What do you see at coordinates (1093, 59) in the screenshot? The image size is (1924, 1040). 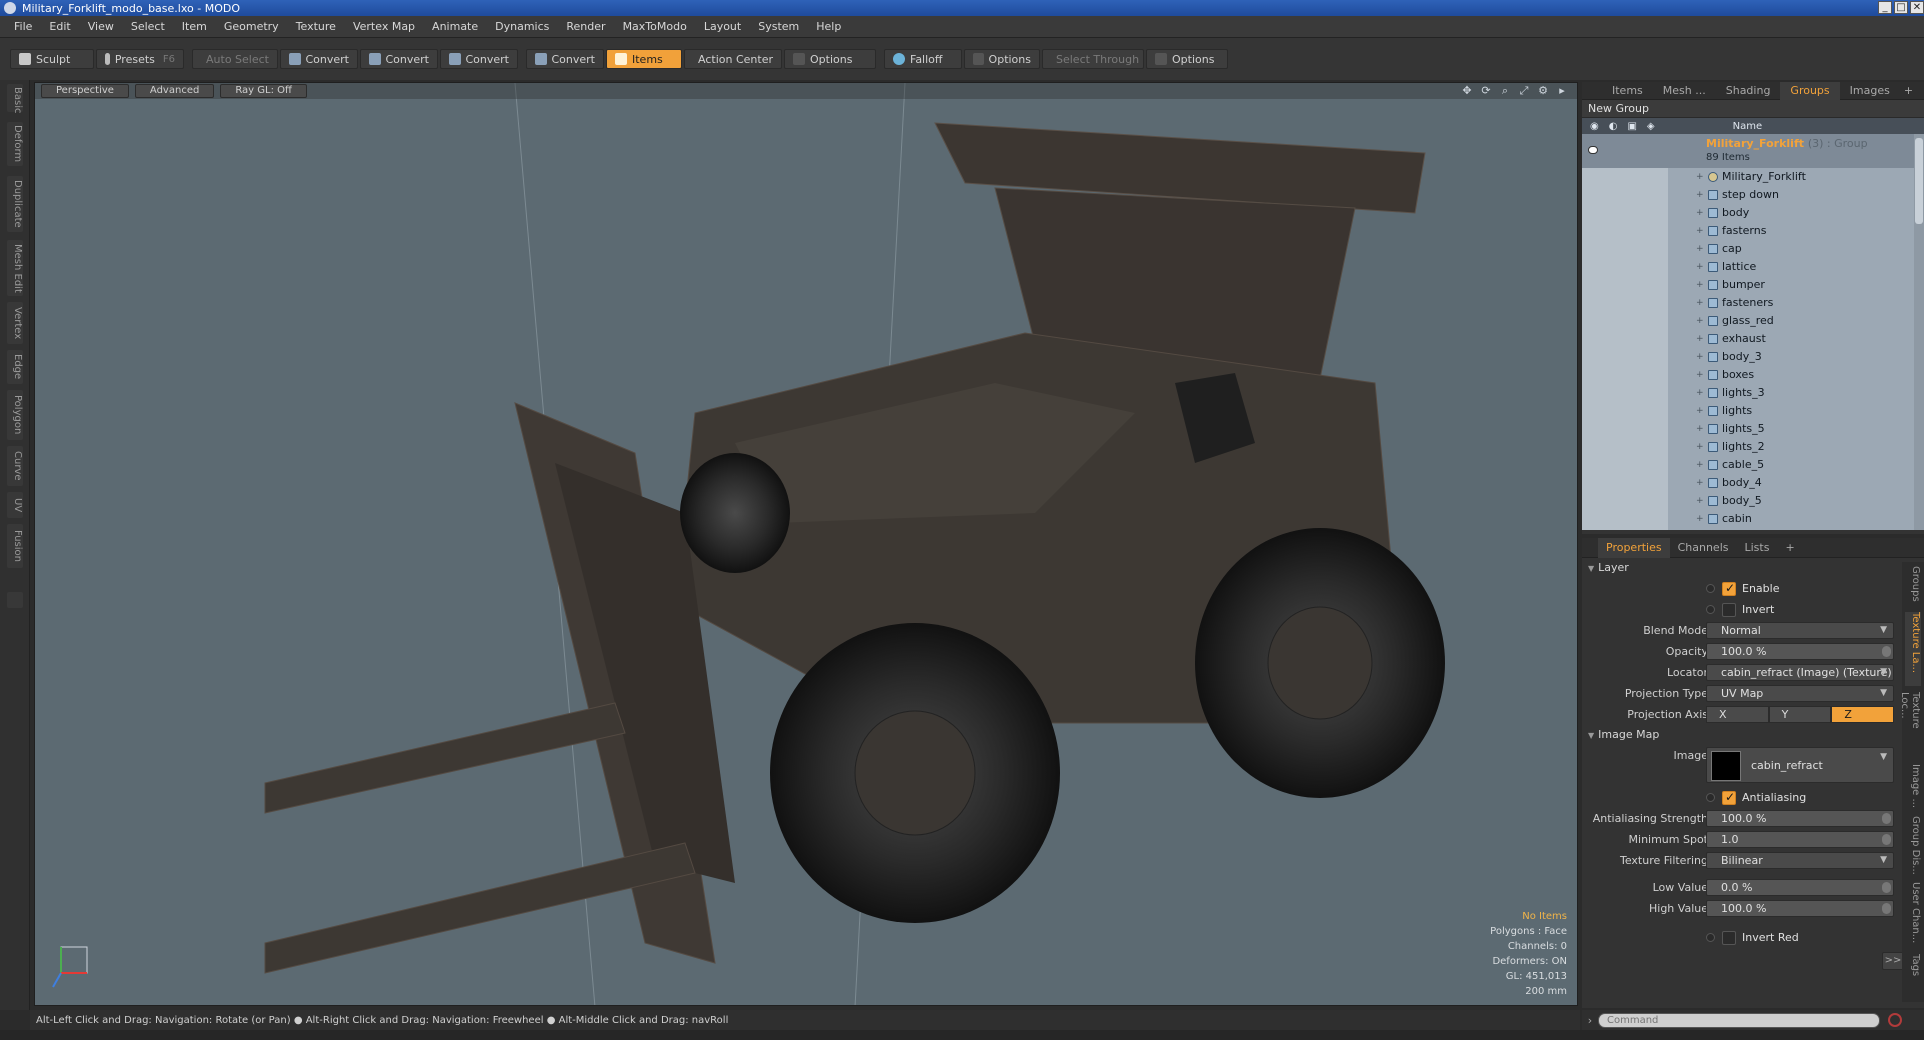 I see `select-through-button: Select Through` at bounding box center [1093, 59].